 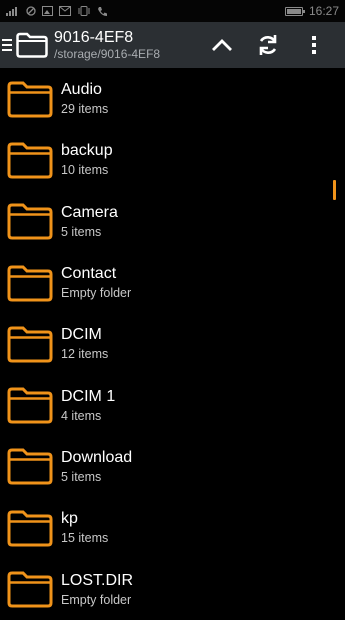 I want to click on status-icons-right: 16:27, so click(x=311, y=11).